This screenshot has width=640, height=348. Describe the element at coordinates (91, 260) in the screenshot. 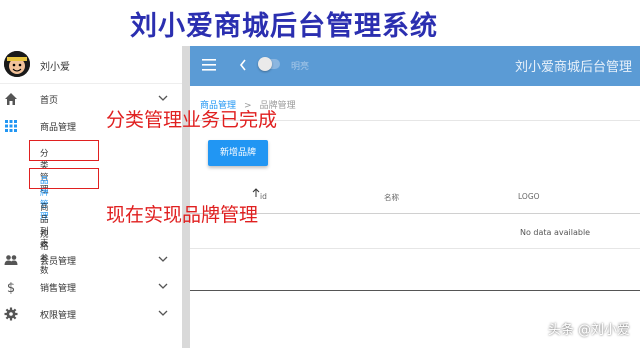

I see `sidebar-item-members: 会员管理` at that location.